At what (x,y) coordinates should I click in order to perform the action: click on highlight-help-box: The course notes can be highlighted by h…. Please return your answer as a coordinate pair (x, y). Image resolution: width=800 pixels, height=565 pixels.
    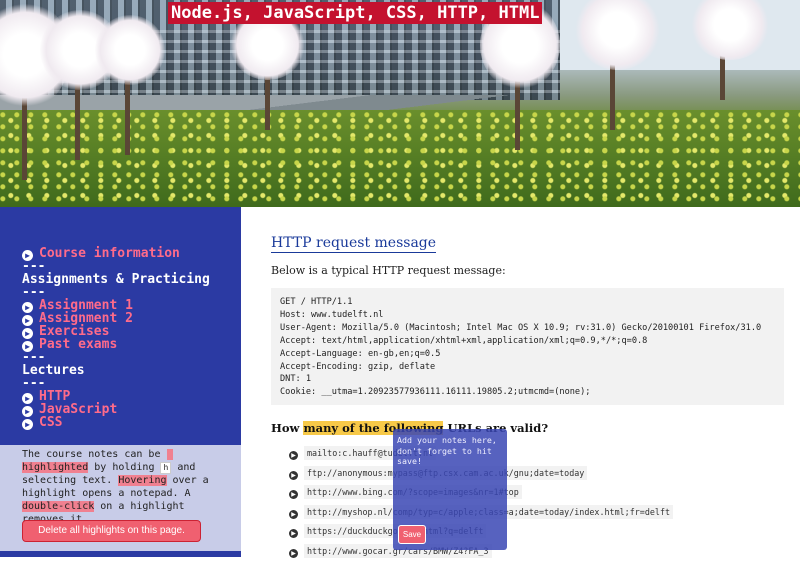
    Looking at the image, I should click on (120, 498).